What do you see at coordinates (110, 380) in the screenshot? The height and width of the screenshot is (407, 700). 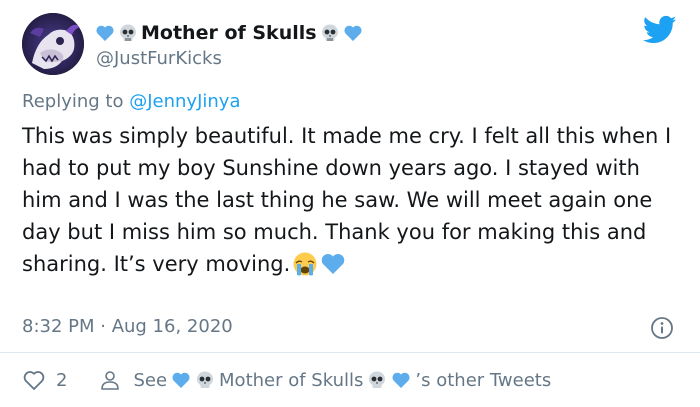 I see `person-icon` at bounding box center [110, 380].